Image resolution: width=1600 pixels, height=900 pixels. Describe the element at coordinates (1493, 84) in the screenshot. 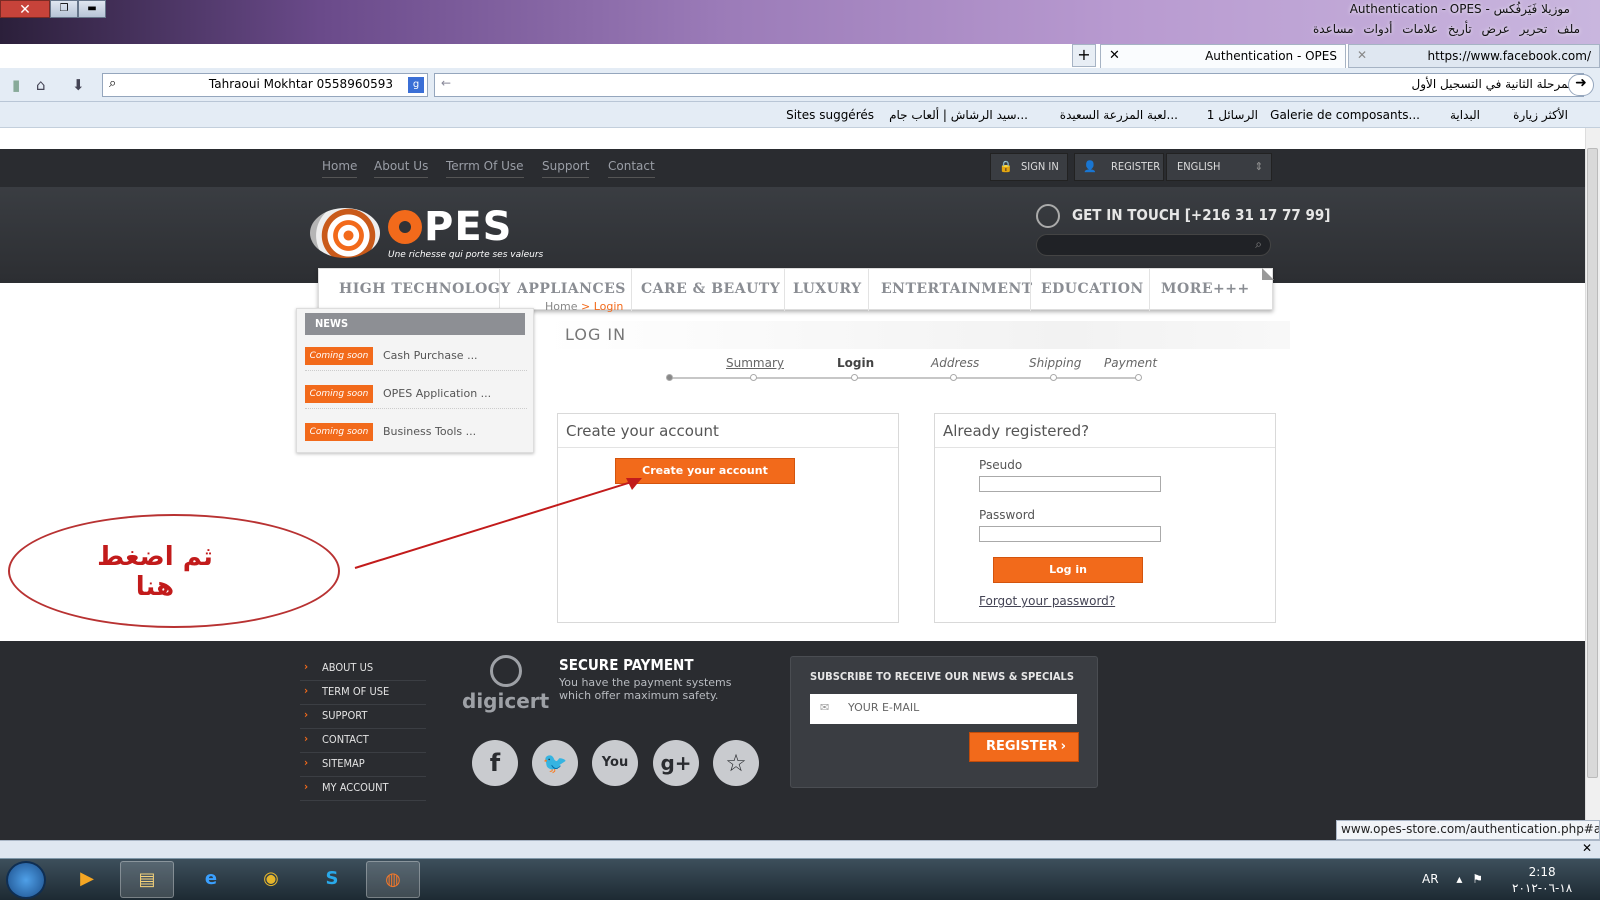

I see `url-text: المرحلة الثانية في التسجيل الأول` at that location.